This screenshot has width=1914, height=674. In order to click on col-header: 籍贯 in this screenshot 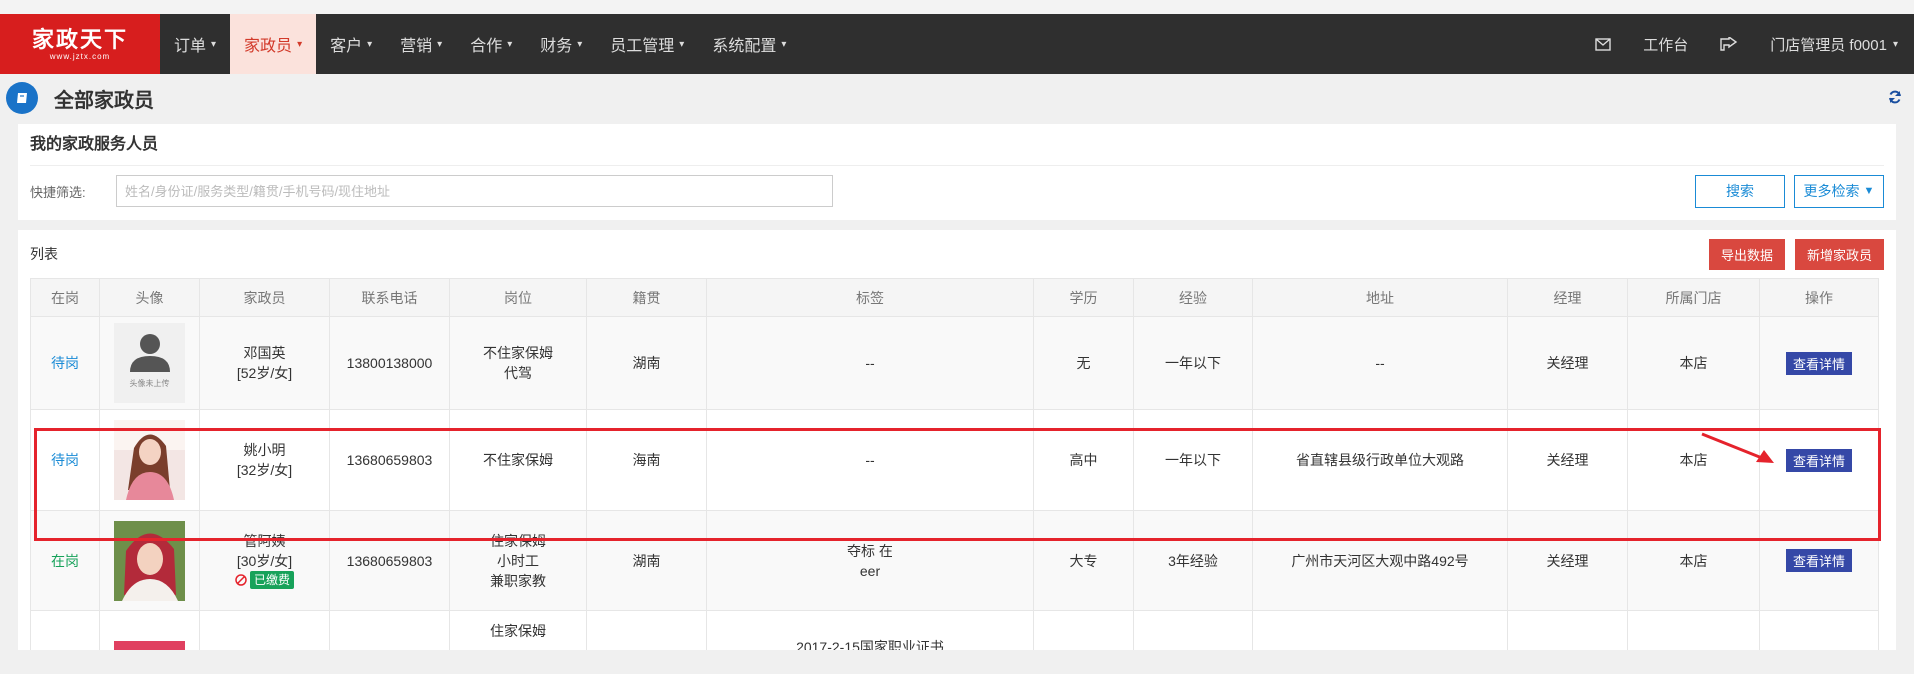, I will do `click(646, 297)`.